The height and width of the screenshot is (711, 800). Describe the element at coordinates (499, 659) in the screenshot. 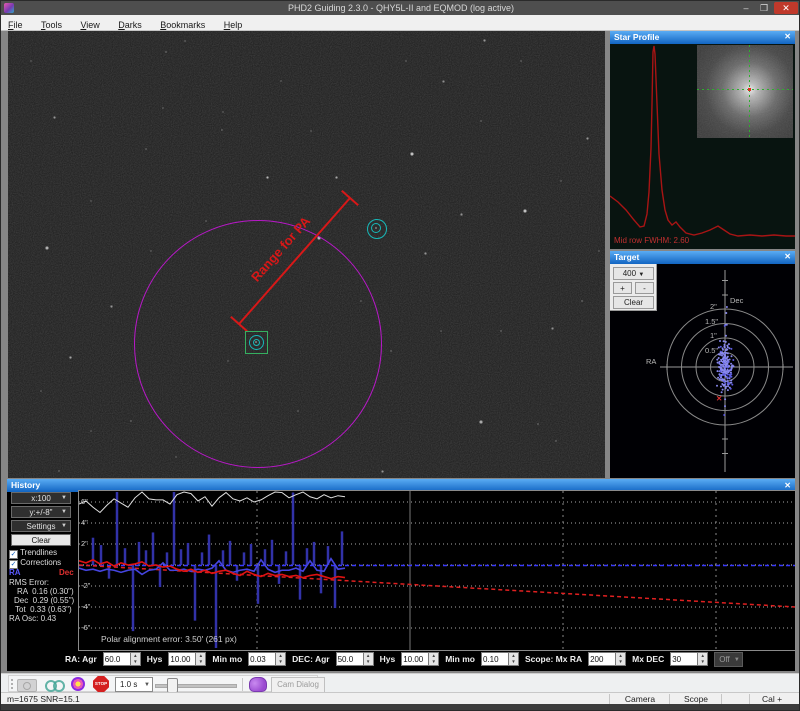

I see `dec-minmo-input: ▲▼` at that location.